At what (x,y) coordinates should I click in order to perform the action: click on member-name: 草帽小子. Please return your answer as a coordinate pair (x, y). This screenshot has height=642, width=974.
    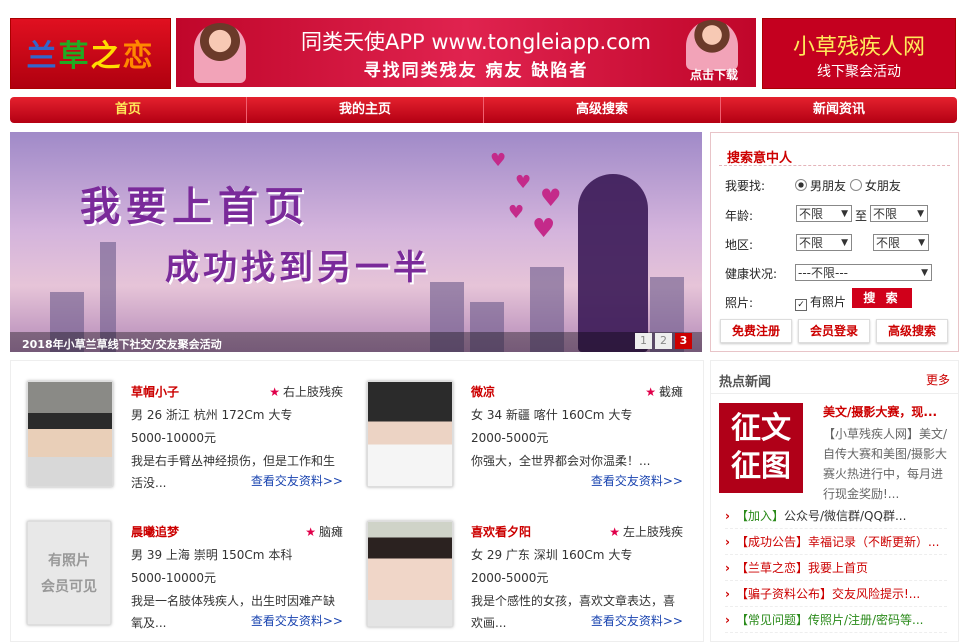
    Looking at the image, I should click on (155, 391).